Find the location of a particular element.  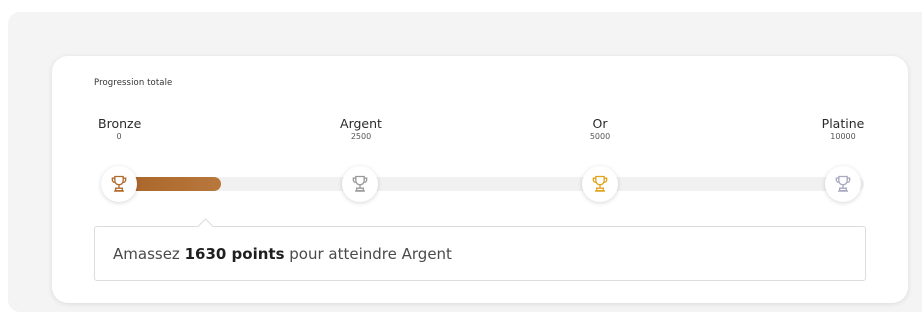

tier-argent: Argent 2500 is located at coordinates (361, 129).